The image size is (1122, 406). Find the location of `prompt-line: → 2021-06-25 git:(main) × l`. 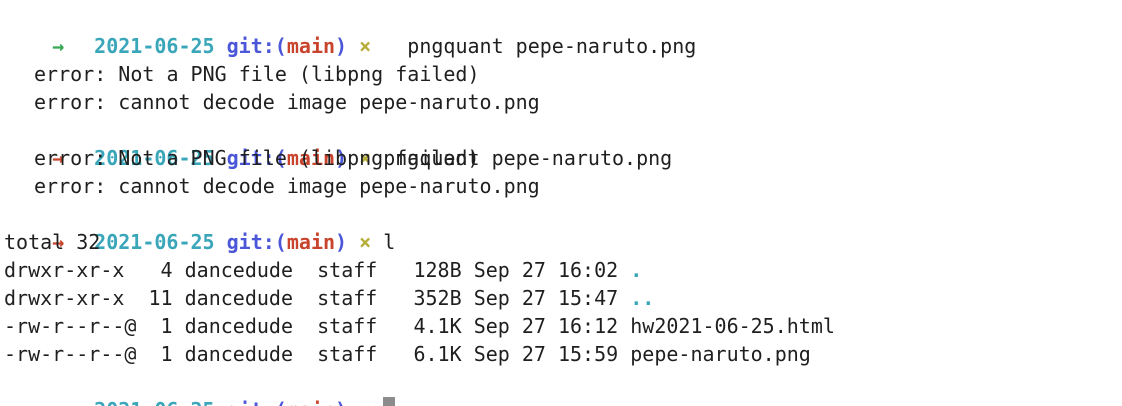

prompt-line: → 2021-06-25 git:(main) × l is located at coordinates (199, 227).